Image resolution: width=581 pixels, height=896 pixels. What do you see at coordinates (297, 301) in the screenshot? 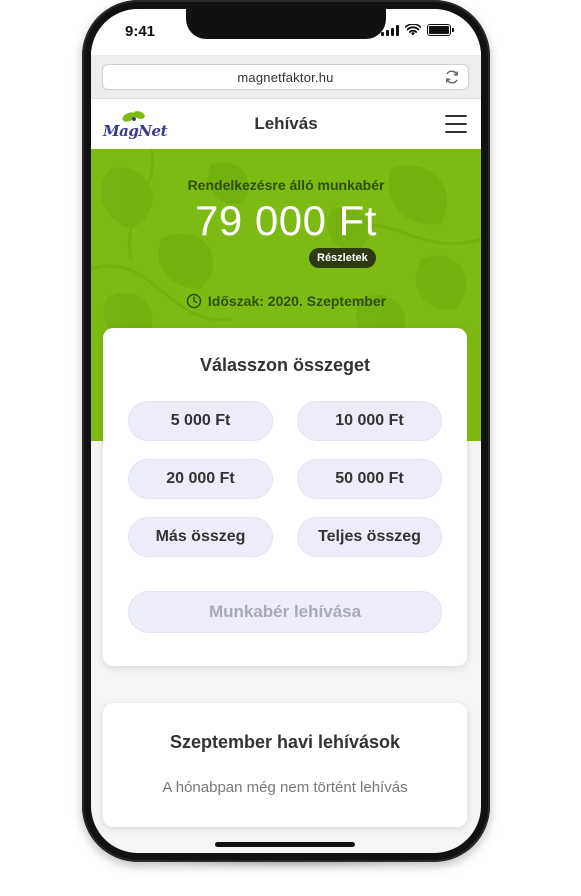
I see `period-text: Időszak: 2020. Szeptember` at bounding box center [297, 301].